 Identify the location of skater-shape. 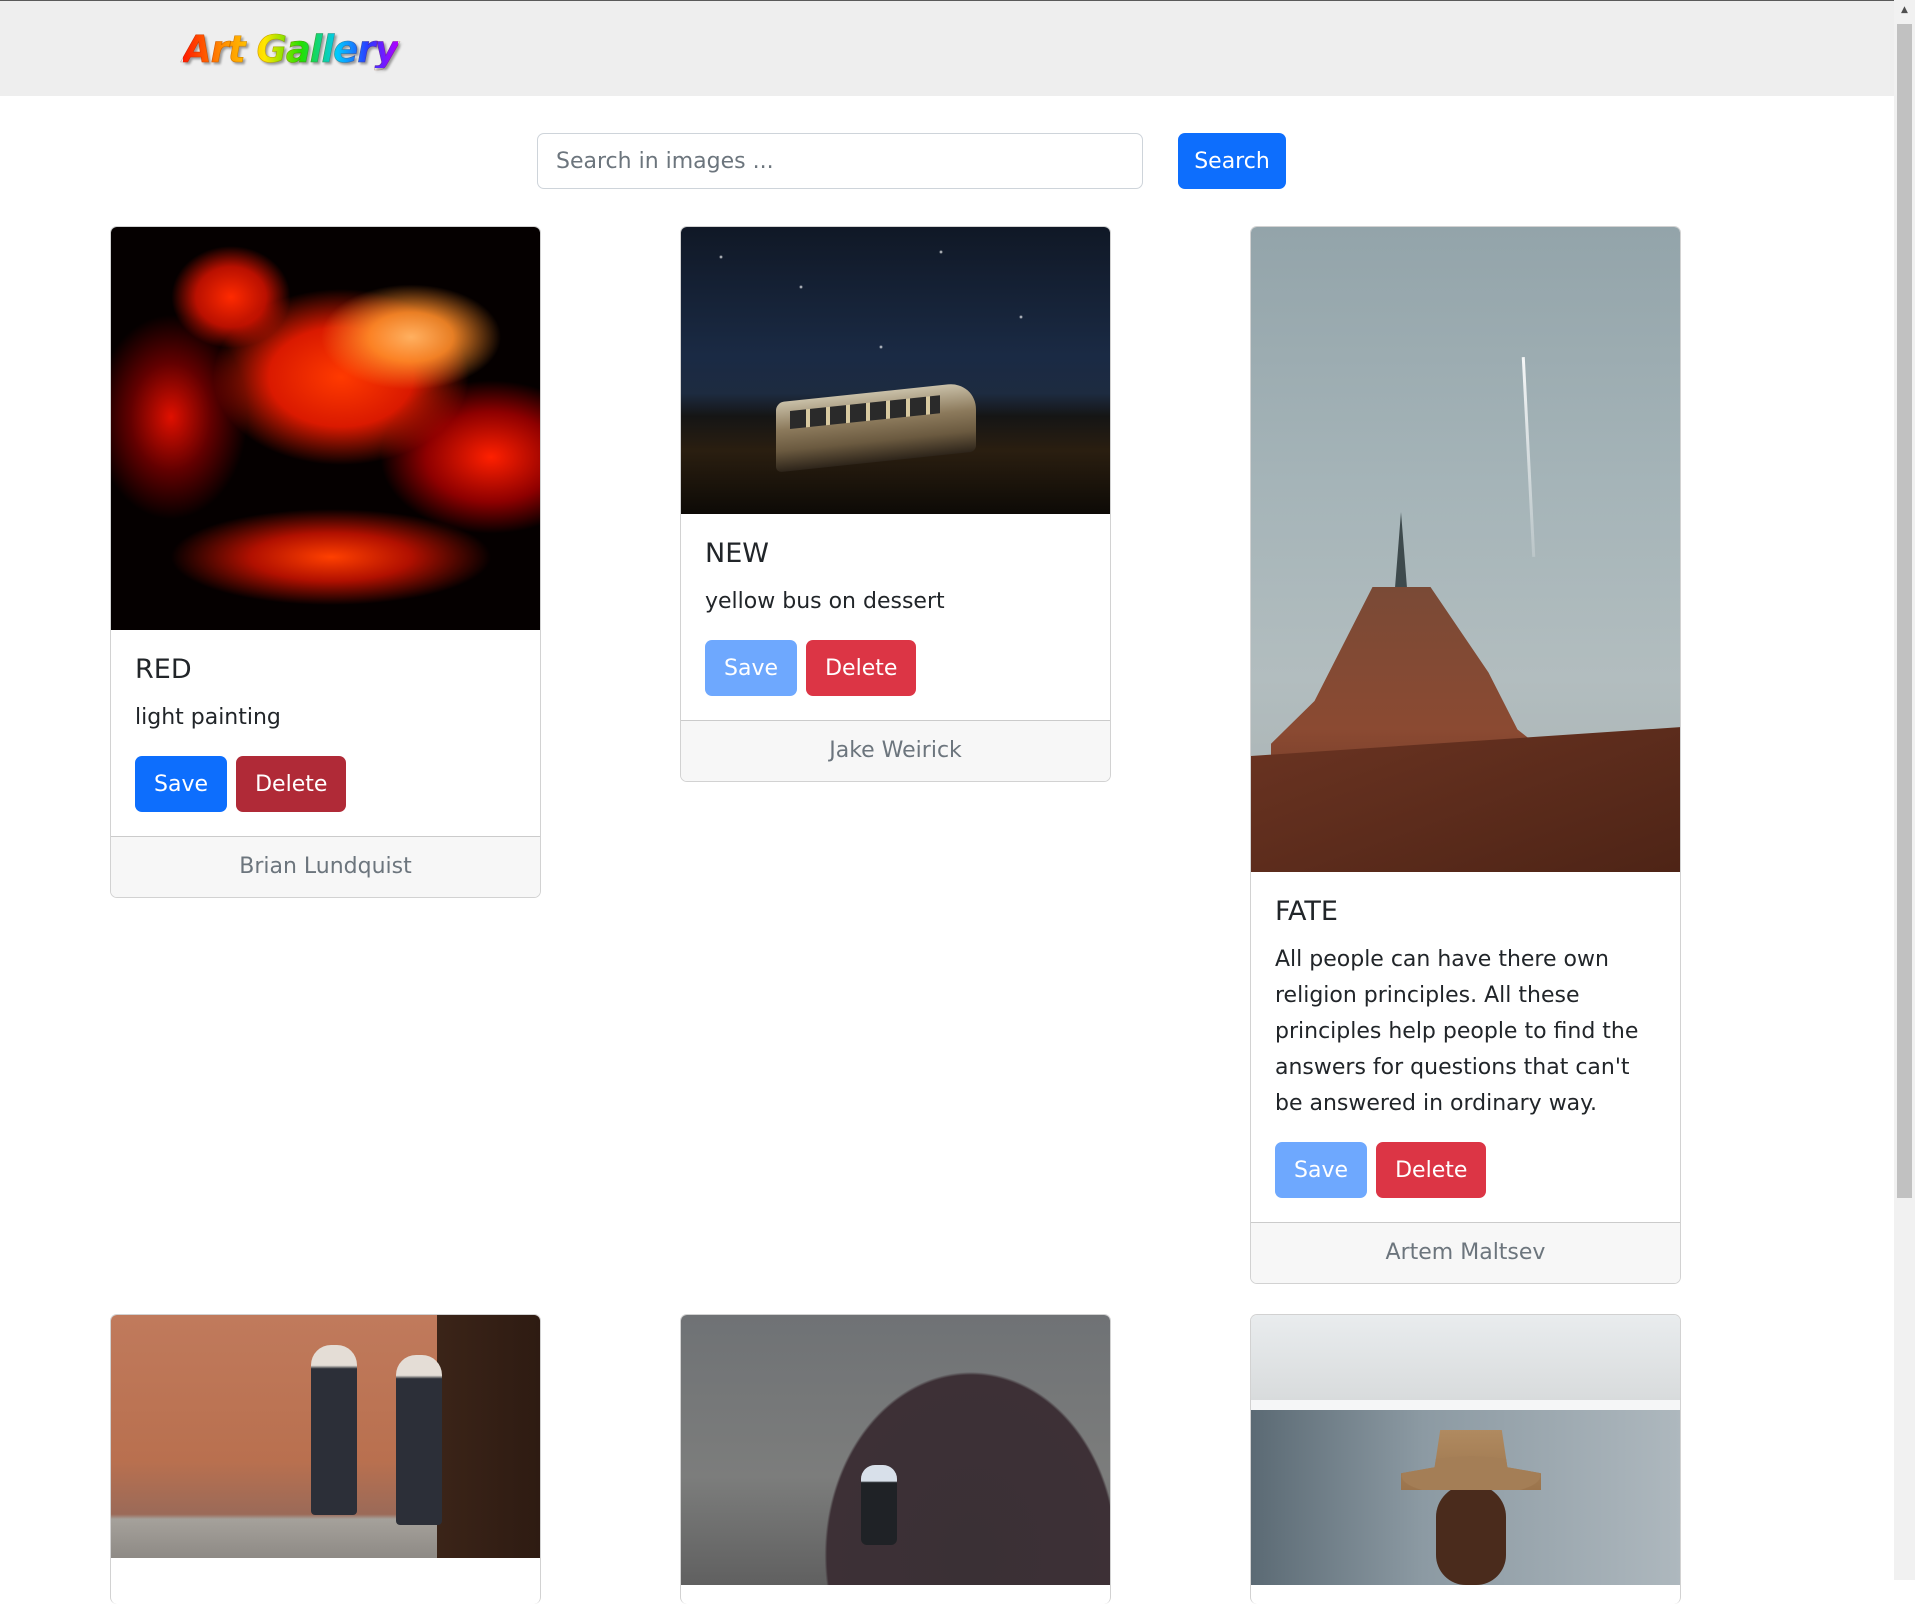
(879, 1505).